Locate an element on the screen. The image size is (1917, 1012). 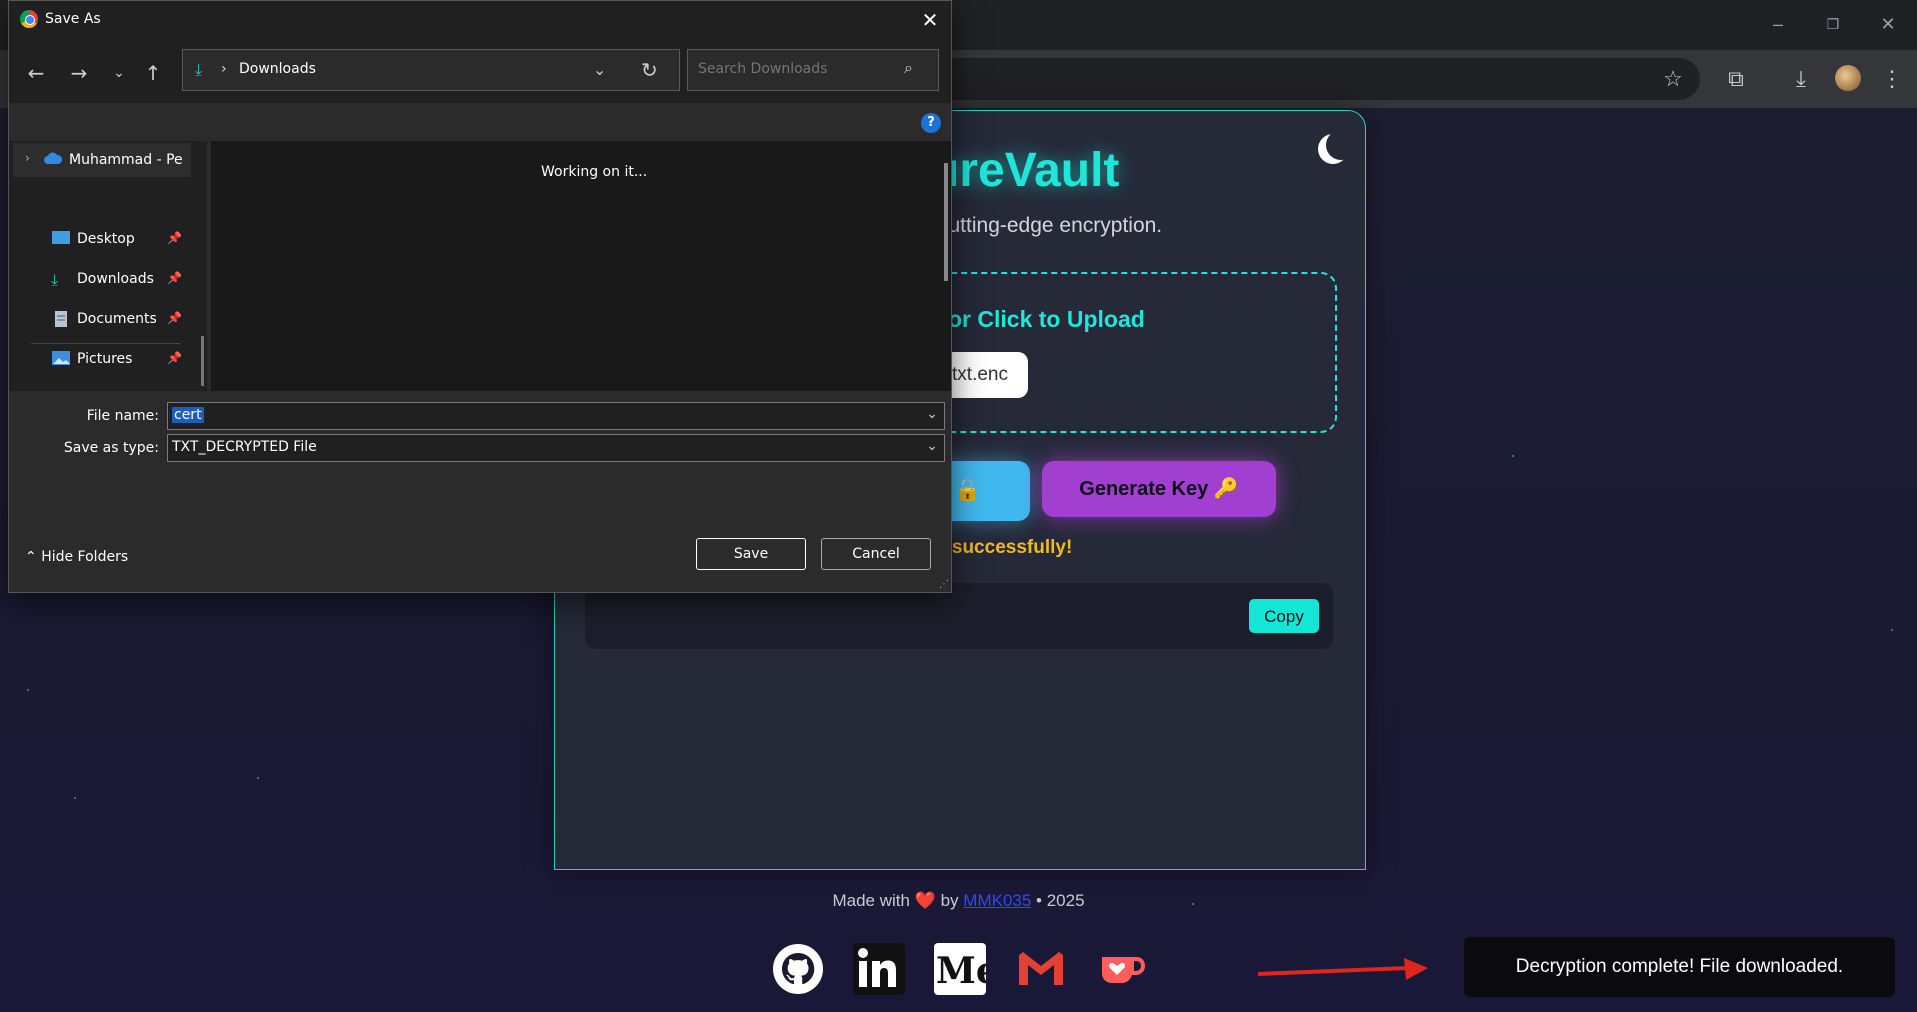
author-link: MMK035 is located at coordinates (997, 900).